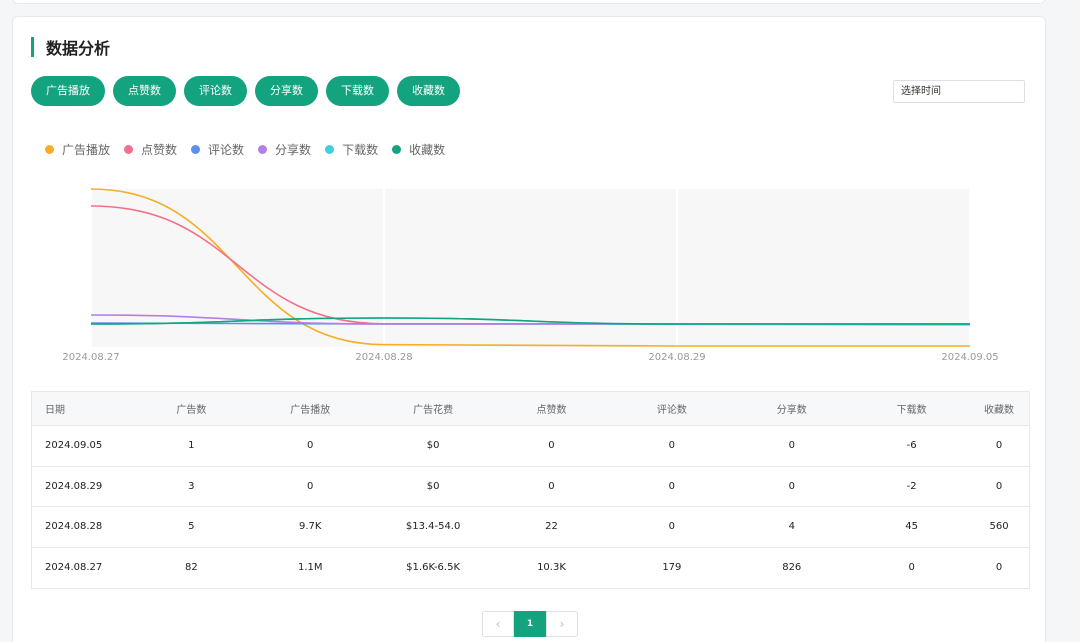  Describe the element at coordinates (498, 624) in the screenshot. I see `chevron-left-icon: ‹` at that location.